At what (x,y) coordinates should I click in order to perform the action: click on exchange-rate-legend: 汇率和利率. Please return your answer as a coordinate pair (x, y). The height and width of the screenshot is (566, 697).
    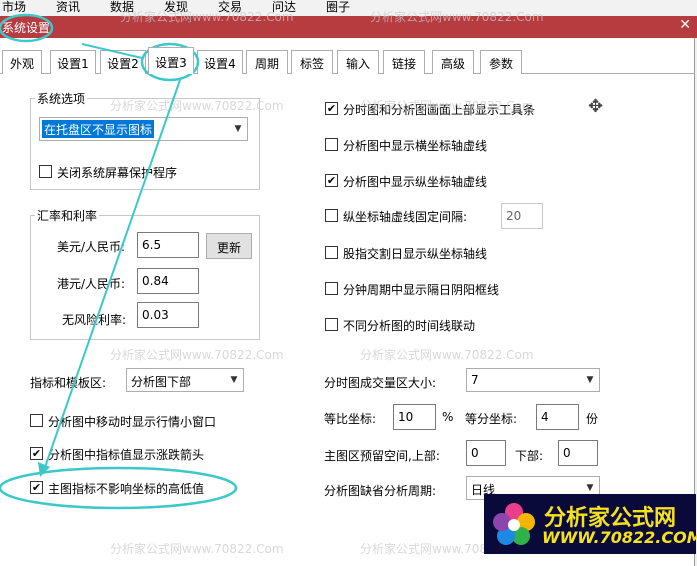
    Looking at the image, I should click on (67, 215).